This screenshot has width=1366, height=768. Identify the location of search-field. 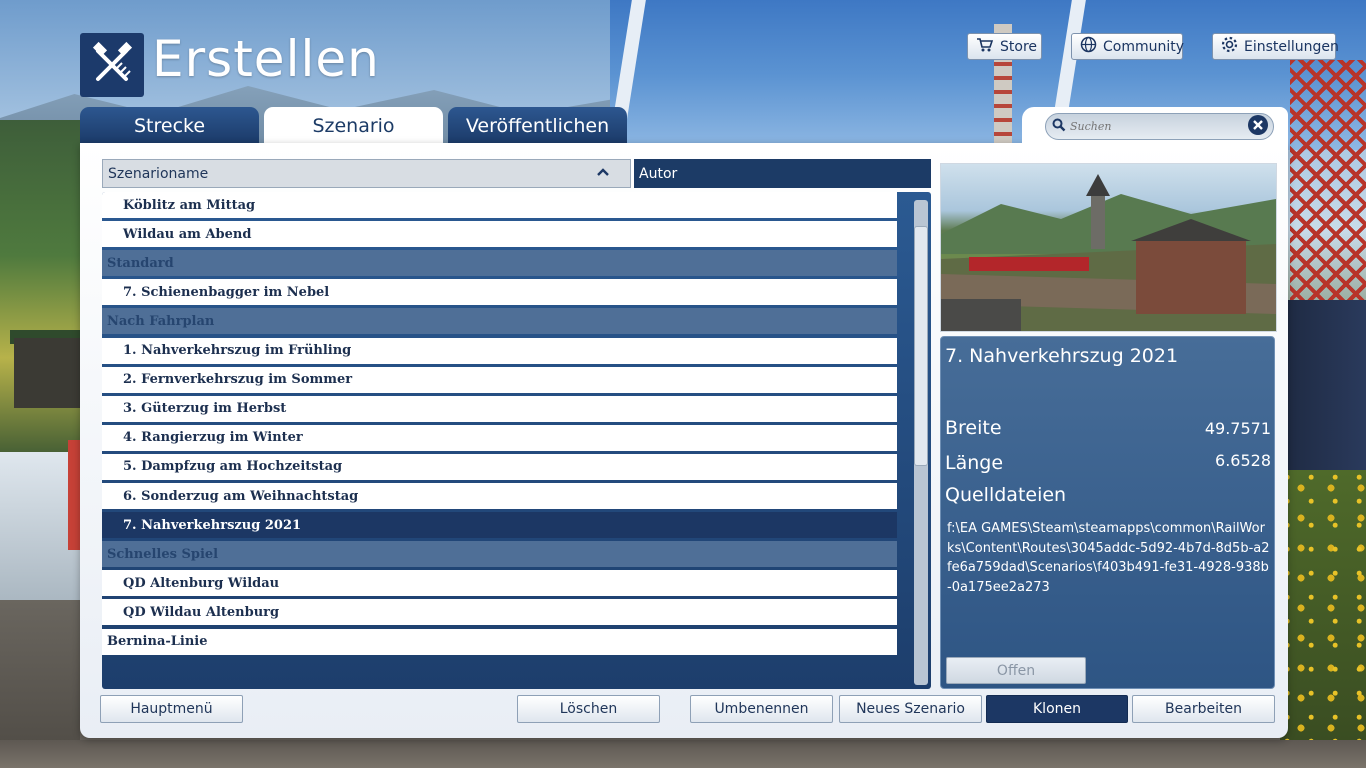
(1159, 126).